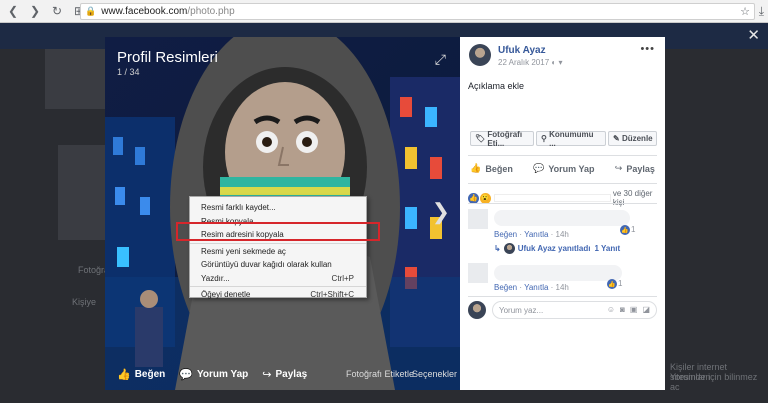 This screenshot has height=403, width=768. Describe the element at coordinates (222, 374) in the screenshot. I see `photo-comment-label: Yorum Yap` at that location.